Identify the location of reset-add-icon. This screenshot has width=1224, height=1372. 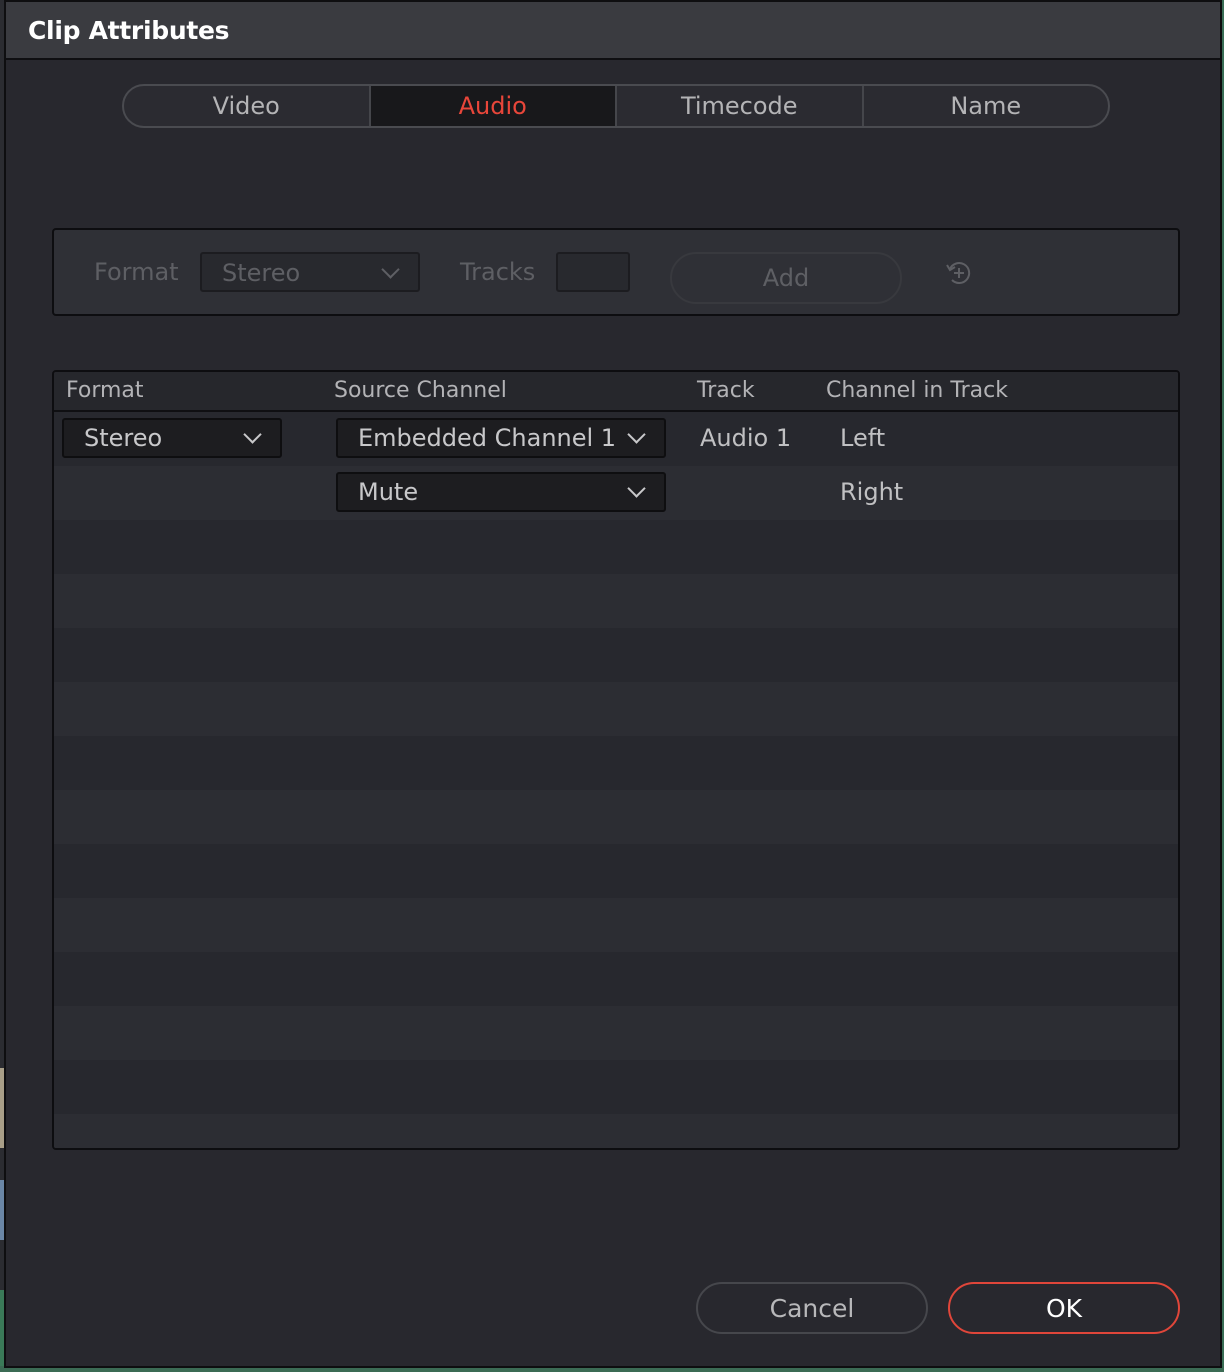
(959, 273).